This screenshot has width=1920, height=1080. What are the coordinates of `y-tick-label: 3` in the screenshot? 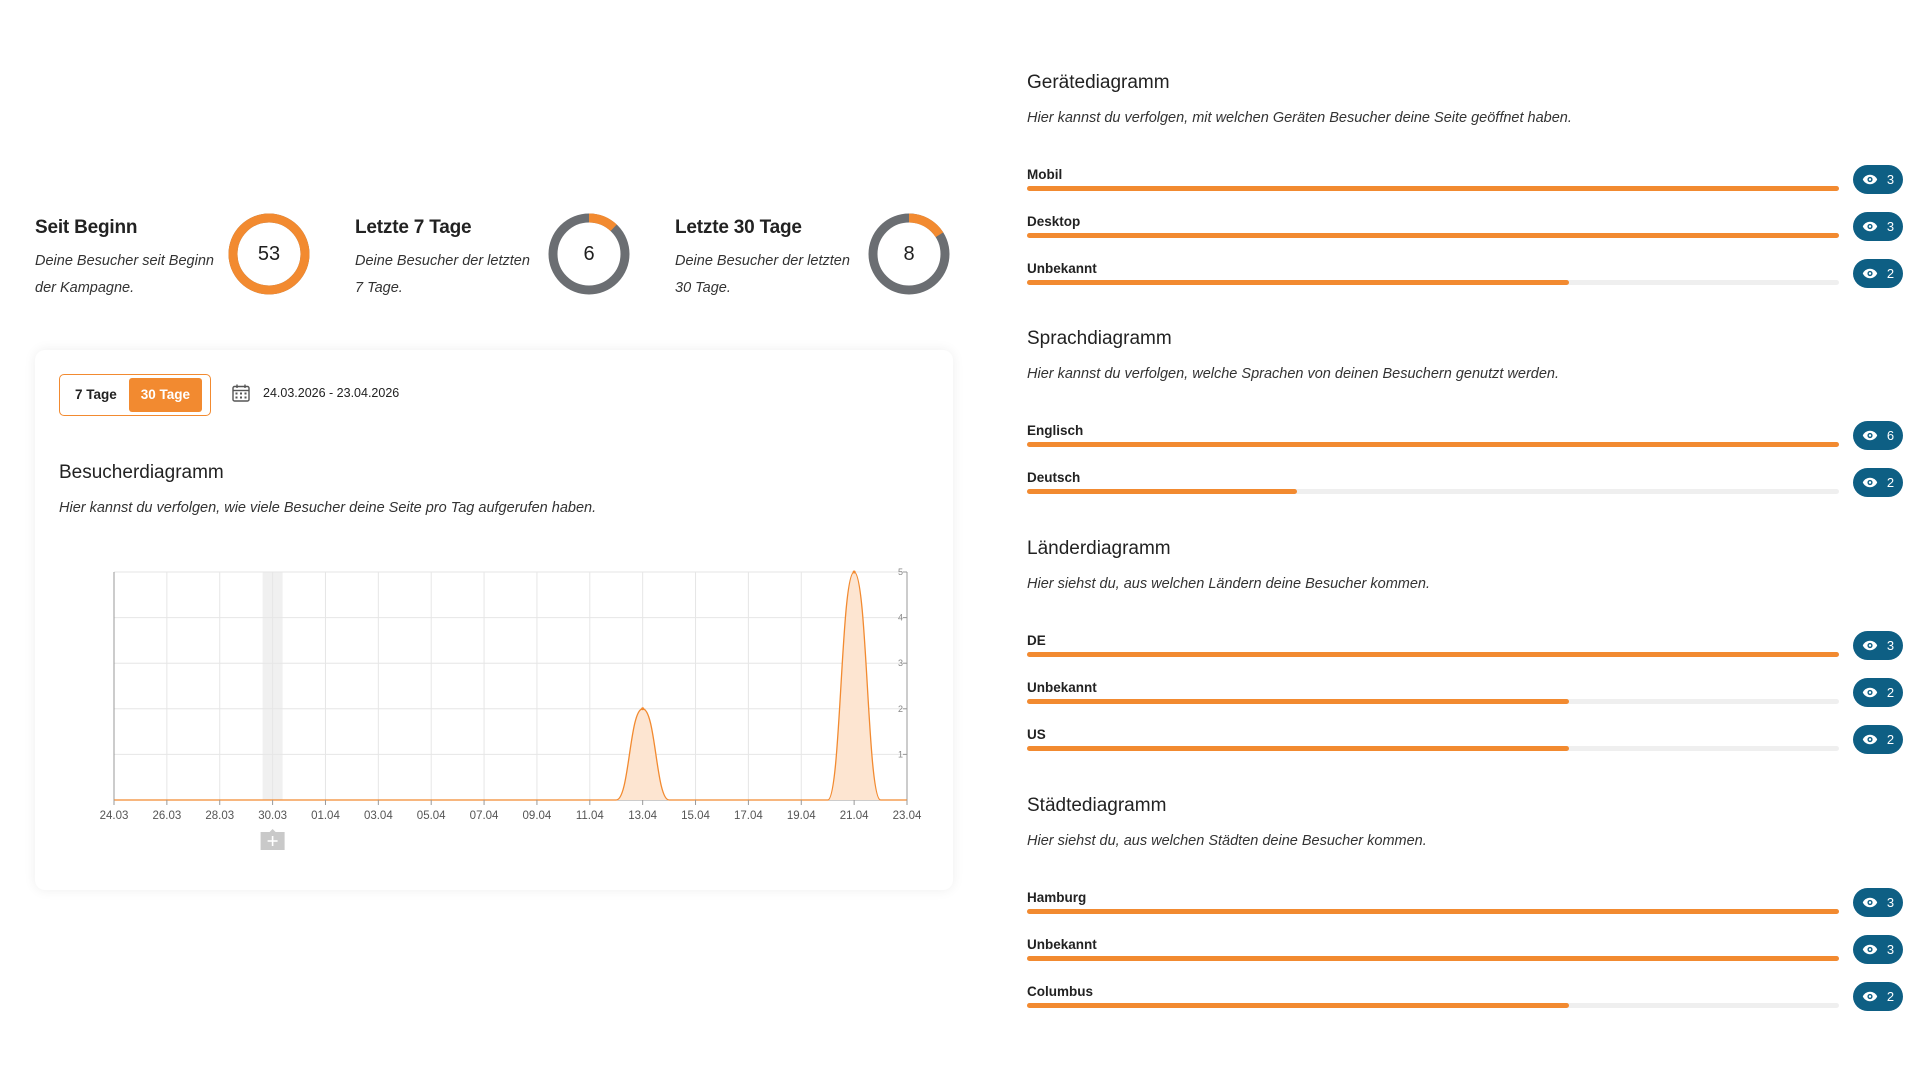 It's located at (900, 663).